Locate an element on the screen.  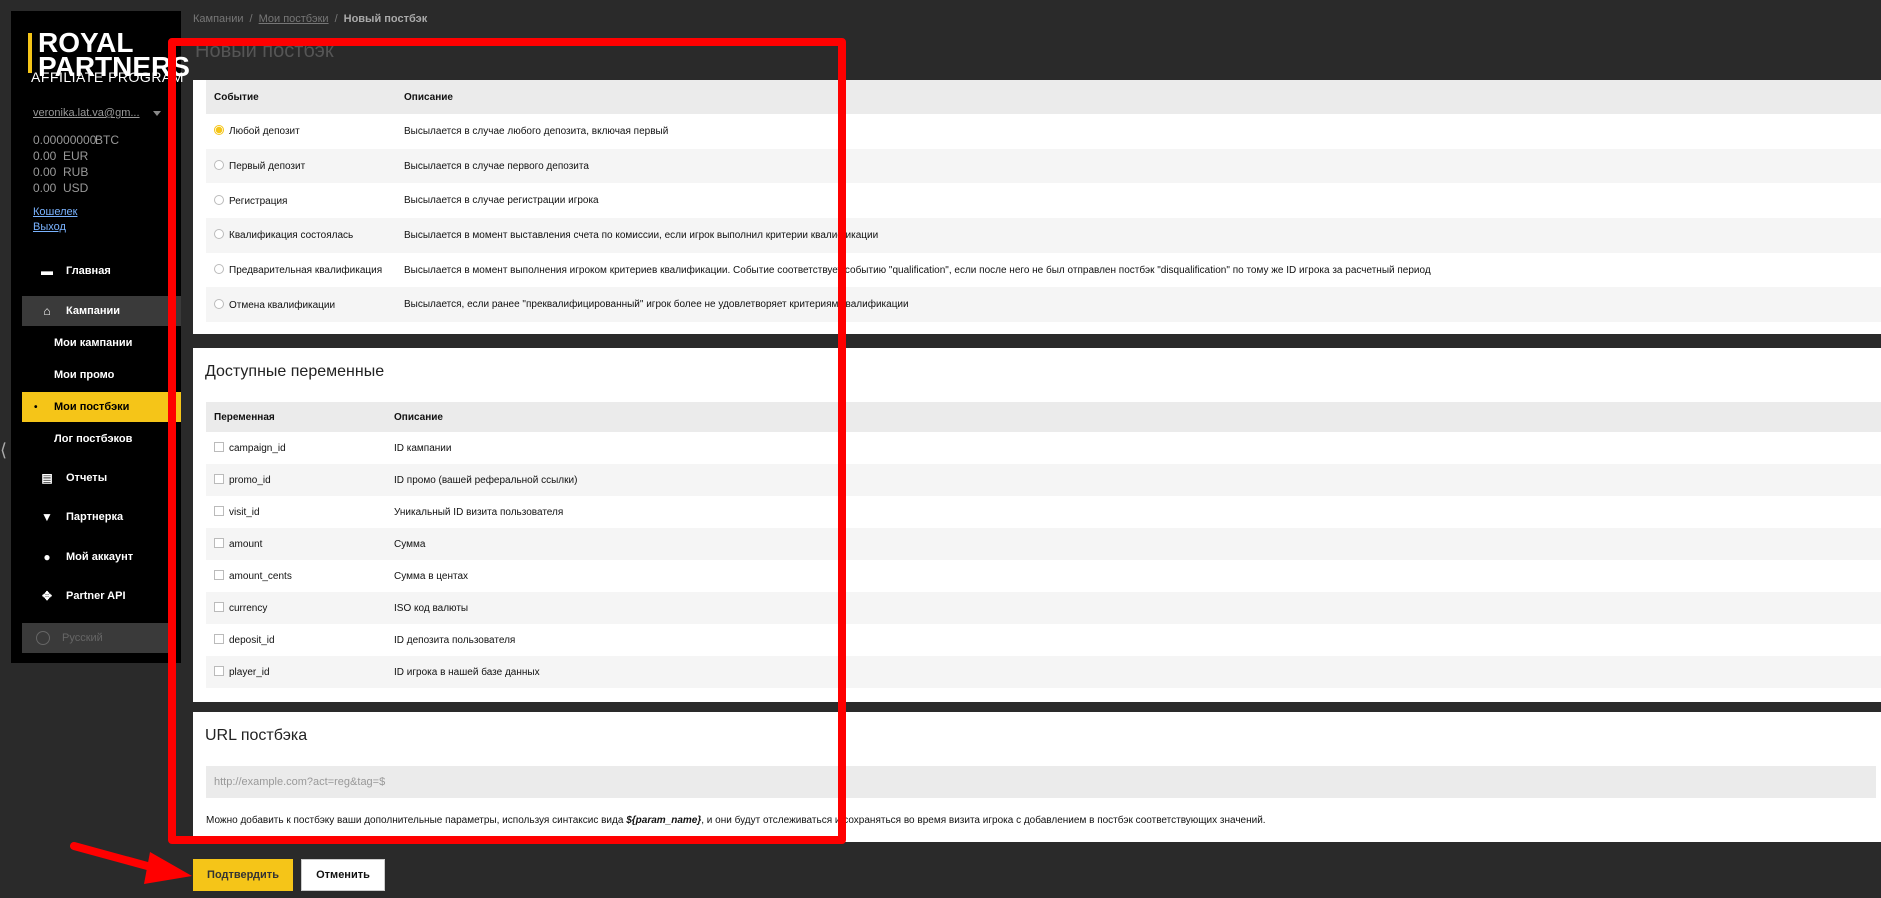
logout-link: Выход is located at coordinates (49, 227).